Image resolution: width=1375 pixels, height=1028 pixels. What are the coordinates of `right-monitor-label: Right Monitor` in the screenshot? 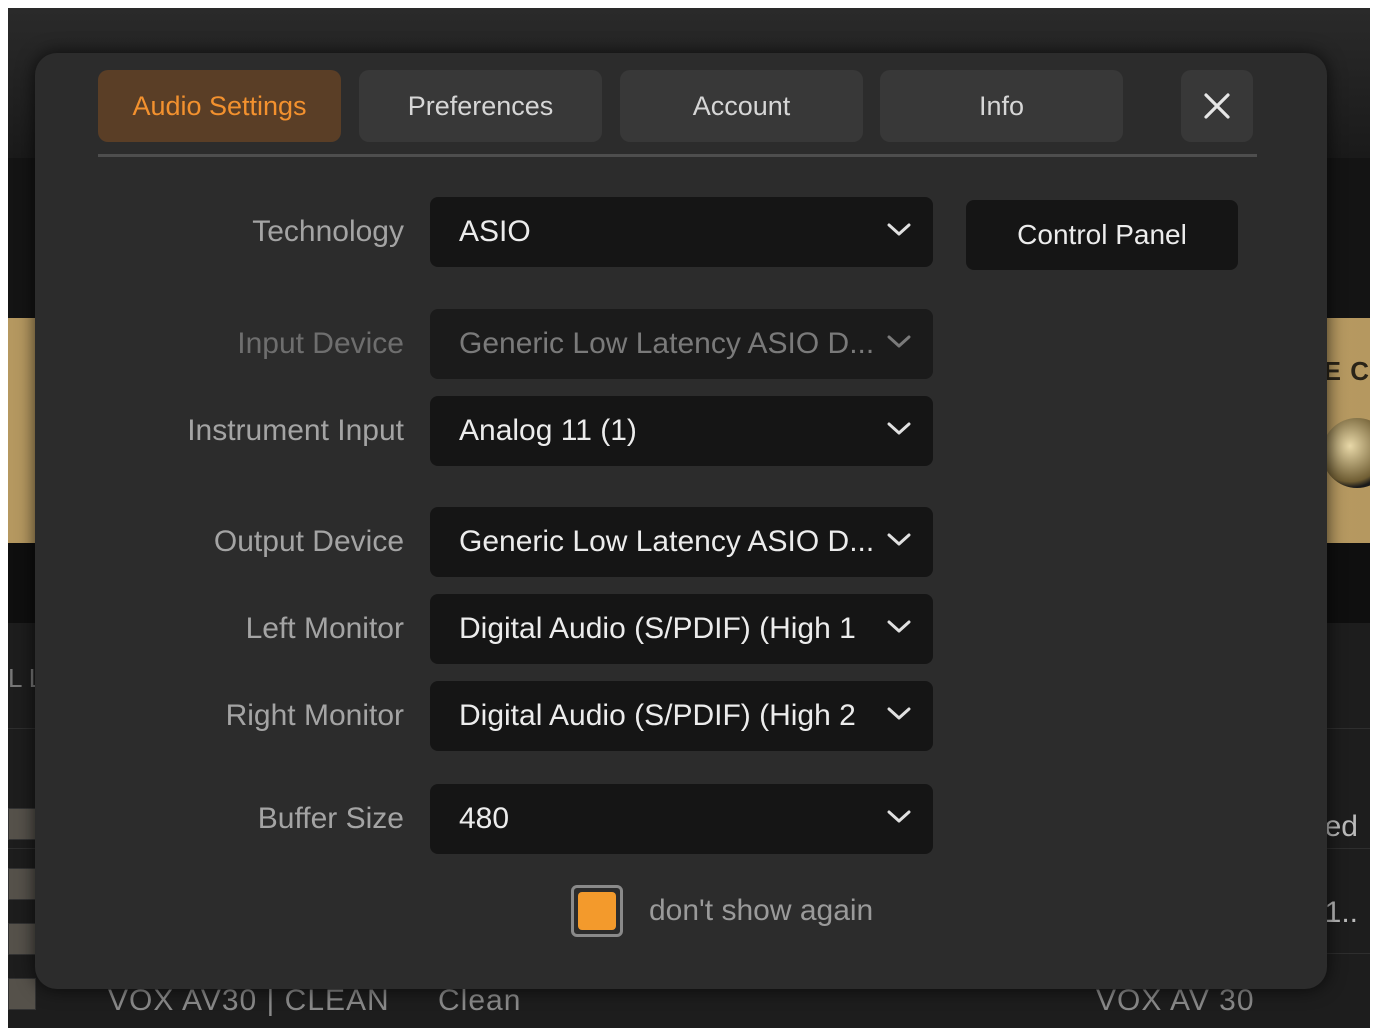 It's located at (314, 715).